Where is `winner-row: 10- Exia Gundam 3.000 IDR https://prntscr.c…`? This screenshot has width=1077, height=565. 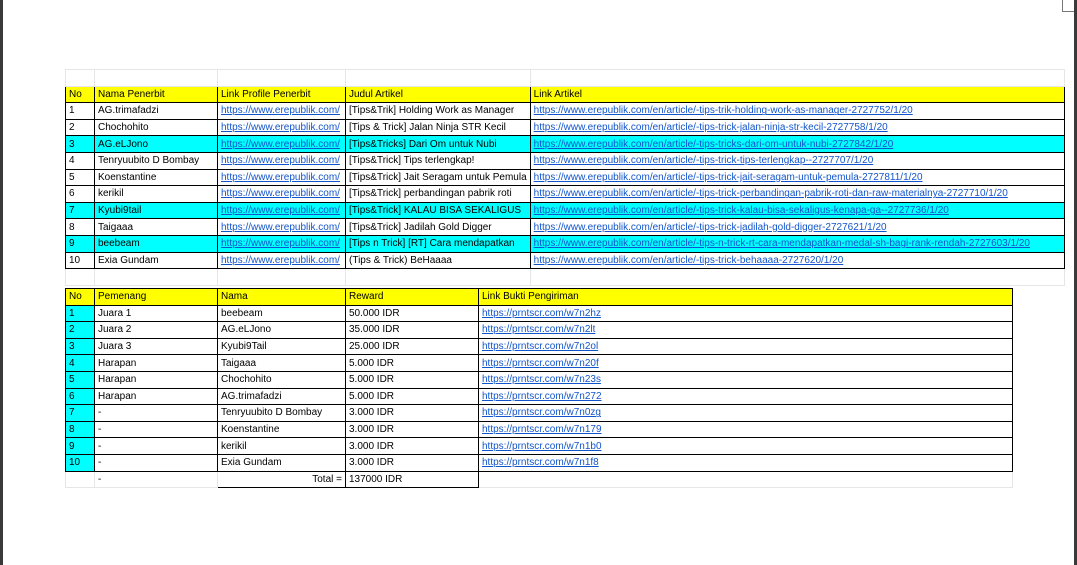
winner-row: 10- Exia Gundam 3.000 IDR https://prntscr.c… is located at coordinates (539, 462).